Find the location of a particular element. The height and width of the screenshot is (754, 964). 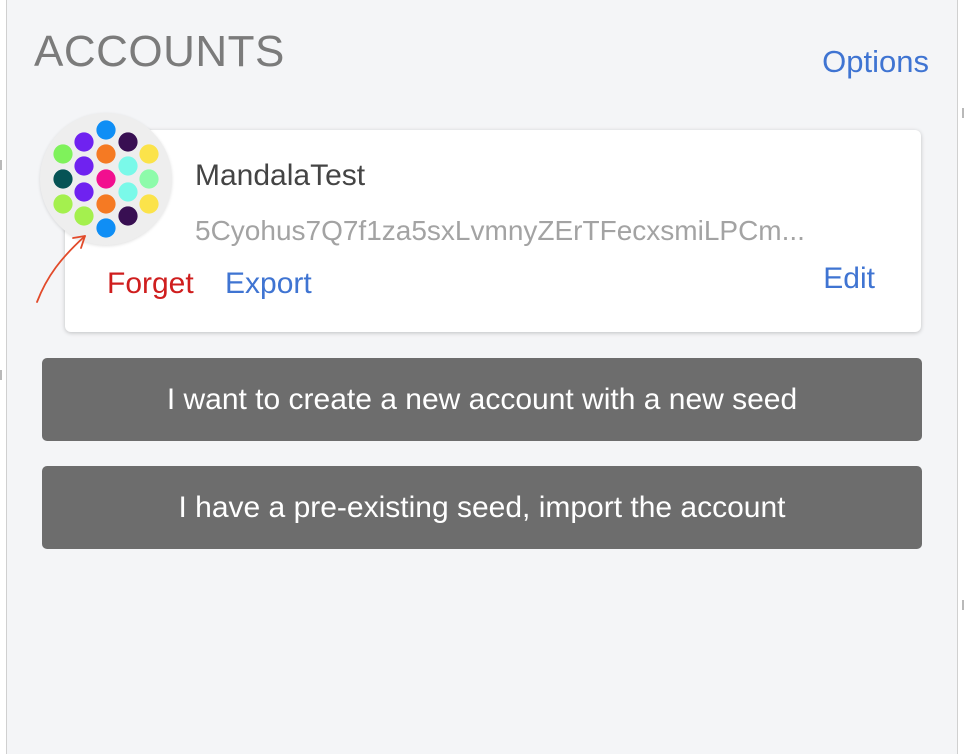

forget-account-link: Forget is located at coordinates (150, 284).